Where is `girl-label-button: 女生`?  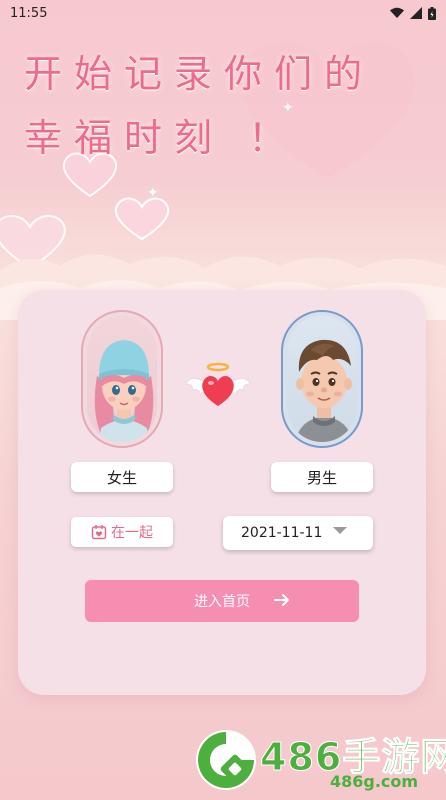 girl-label-button: 女生 is located at coordinates (122, 477).